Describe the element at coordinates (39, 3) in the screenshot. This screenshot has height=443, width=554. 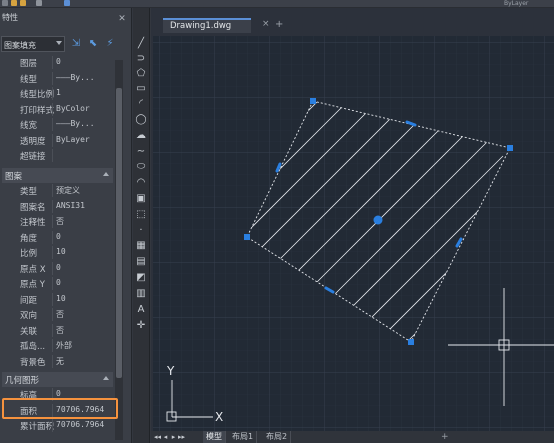
I see `undo-icon` at that location.